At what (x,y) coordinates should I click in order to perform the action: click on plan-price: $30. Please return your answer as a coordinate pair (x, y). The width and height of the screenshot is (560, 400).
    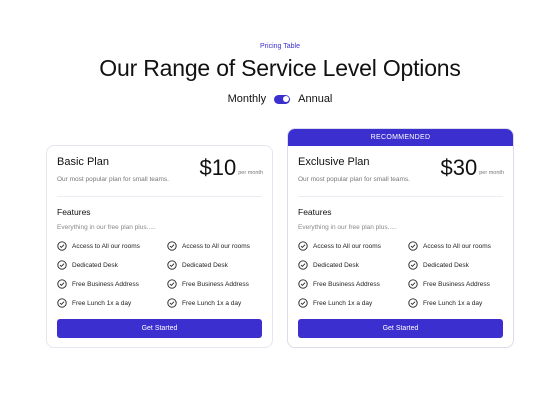
    Looking at the image, I should click on (459, 167).